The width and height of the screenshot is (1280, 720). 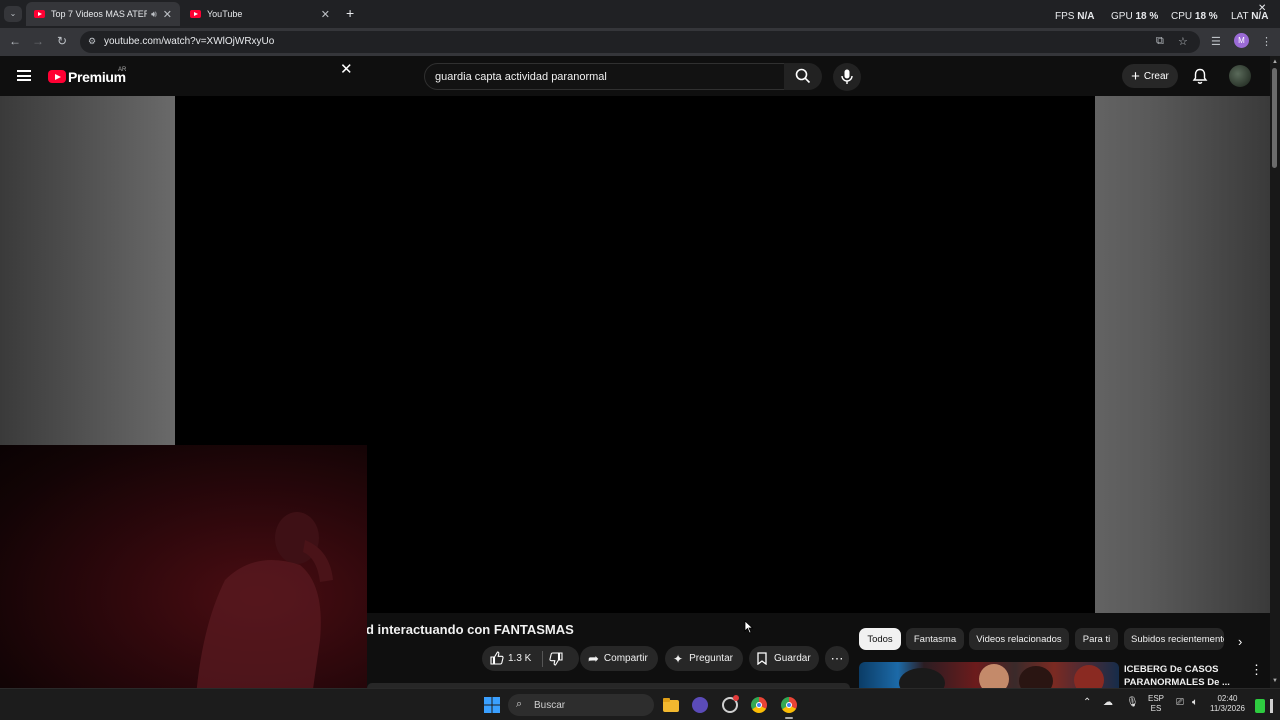 I want to click on language-code: ESP, so click(x=1156, y=698).